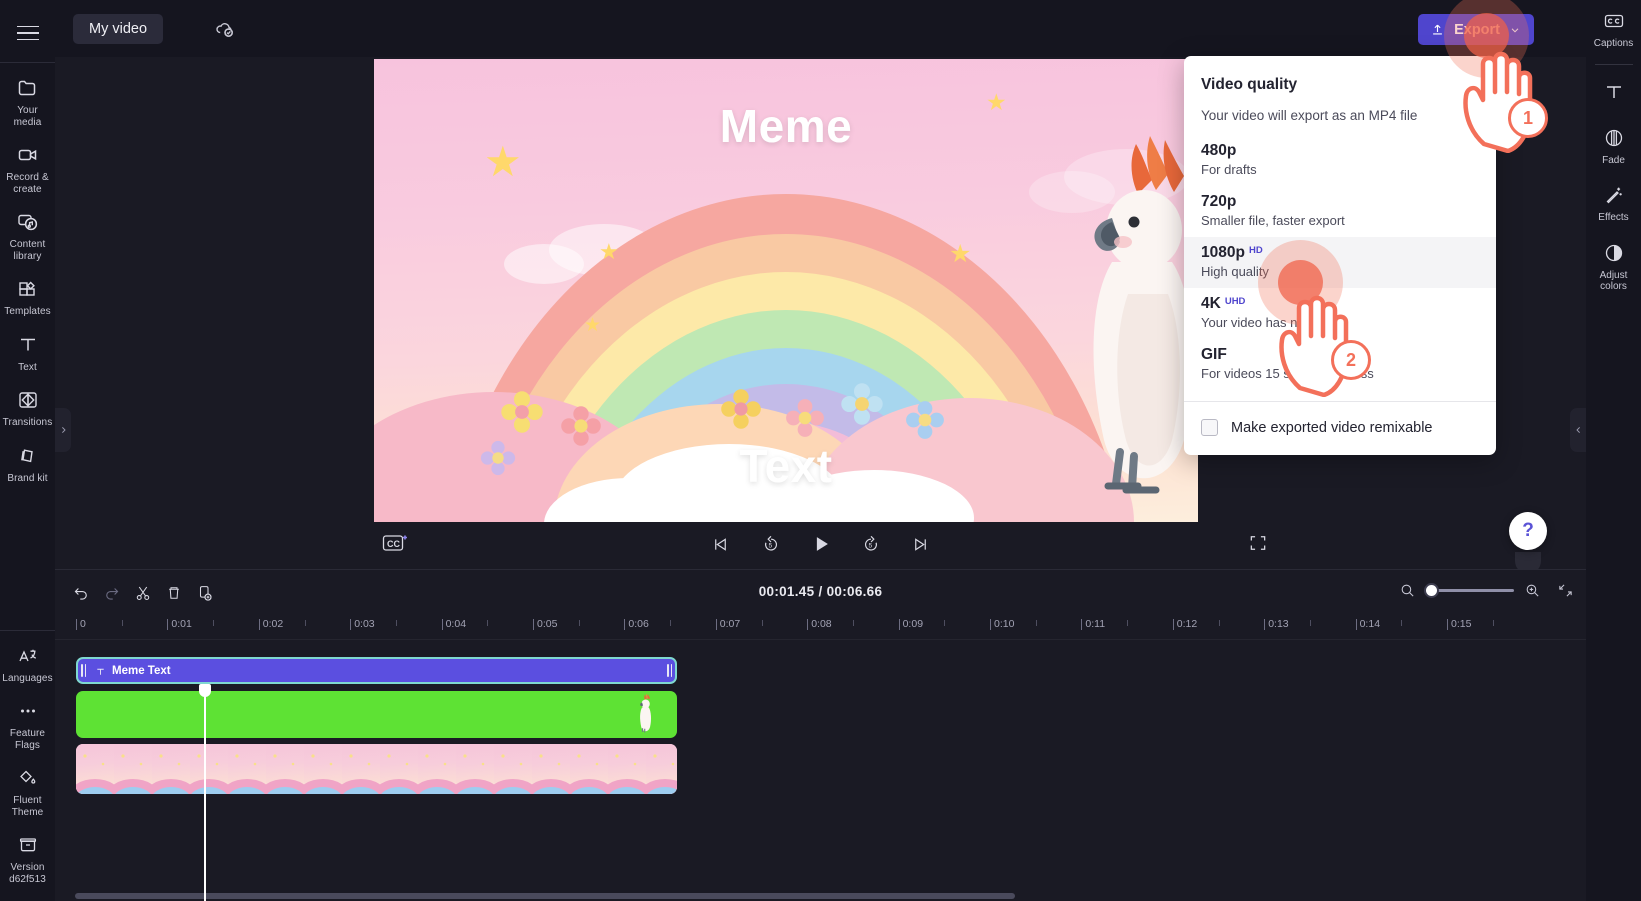 The height and width of the screenshot is (901, 1641). What do you see at coordinates (1235, 301) in the screenshot?
I see `quality-badge: UHD` at bounding box center [1235, 301].